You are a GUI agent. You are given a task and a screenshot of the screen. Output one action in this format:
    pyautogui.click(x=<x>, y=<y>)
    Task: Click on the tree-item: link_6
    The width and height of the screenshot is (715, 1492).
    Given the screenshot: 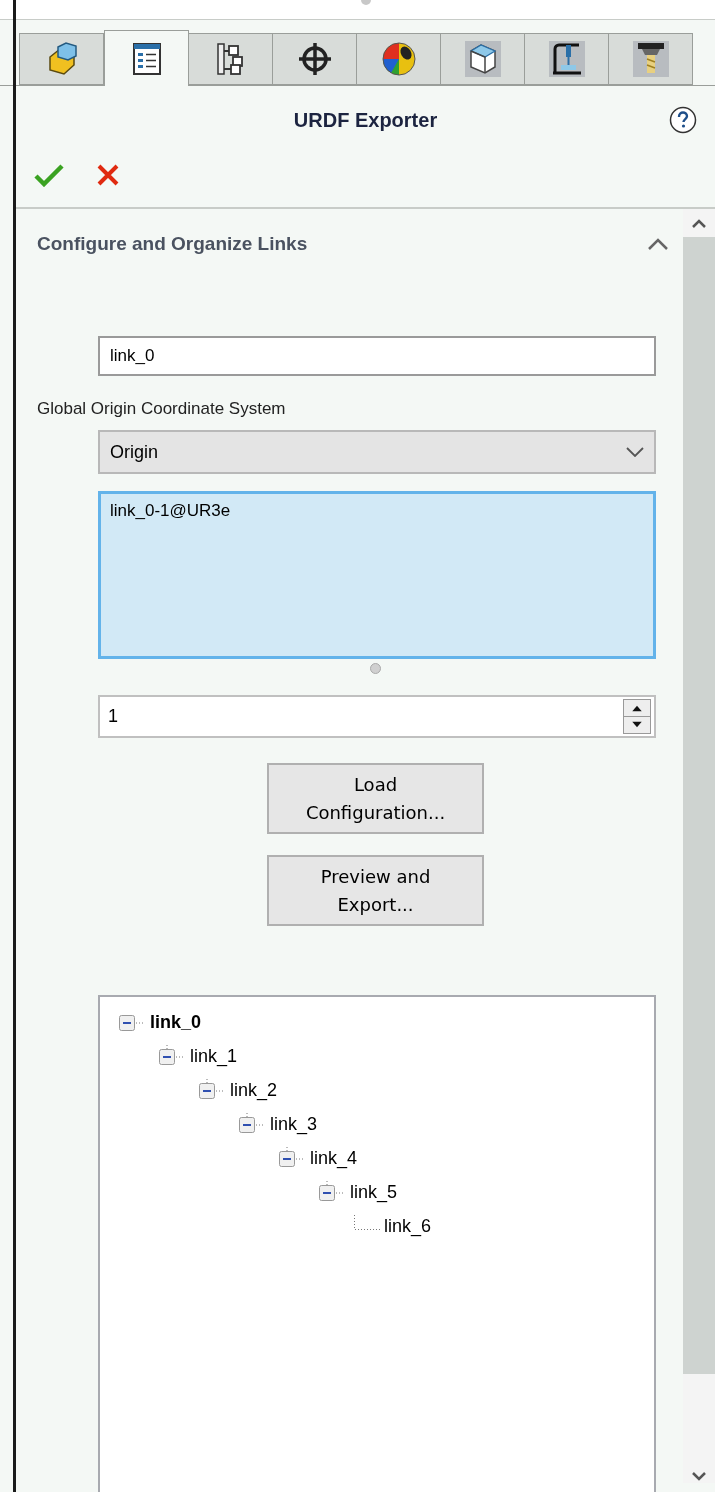 What is the action you would take?
    pyautogui.click(x=408, y=1226)
    